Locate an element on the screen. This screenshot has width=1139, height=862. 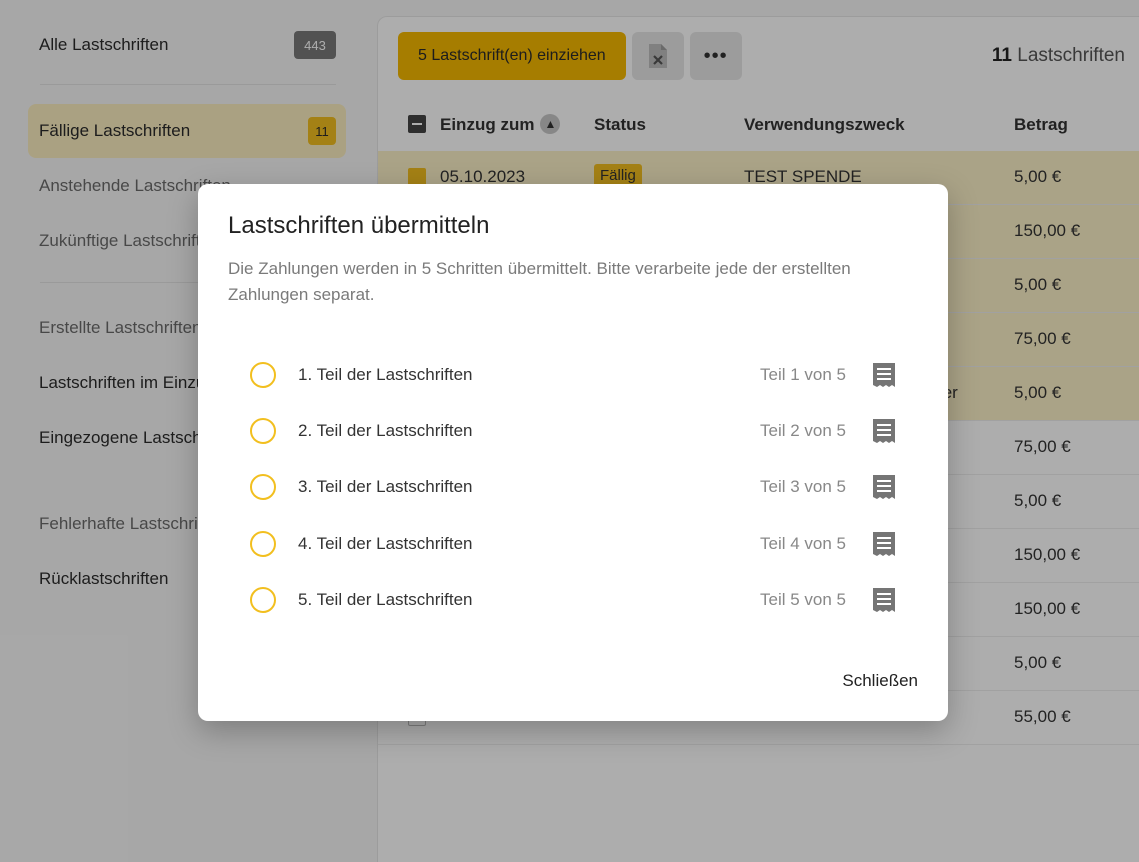
step-item: 4. Teil der Lastschriften Teil 4 von 5 is located at coordinates (573, 544).